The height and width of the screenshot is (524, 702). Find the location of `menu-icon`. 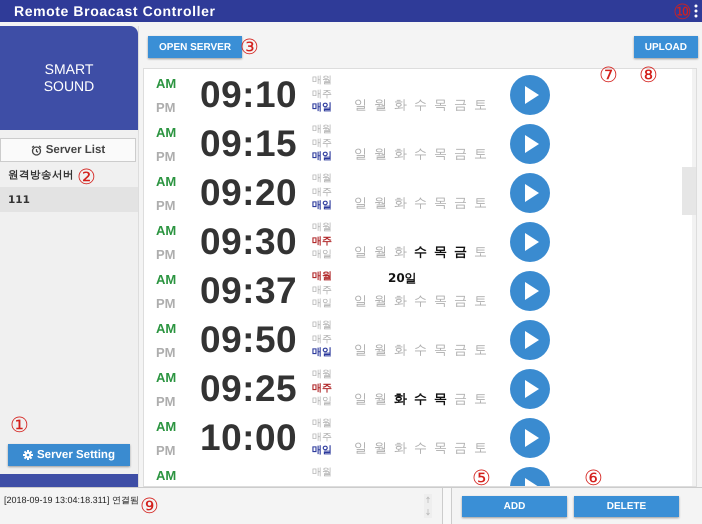

menu-icon is located at coordinates (696, 11).